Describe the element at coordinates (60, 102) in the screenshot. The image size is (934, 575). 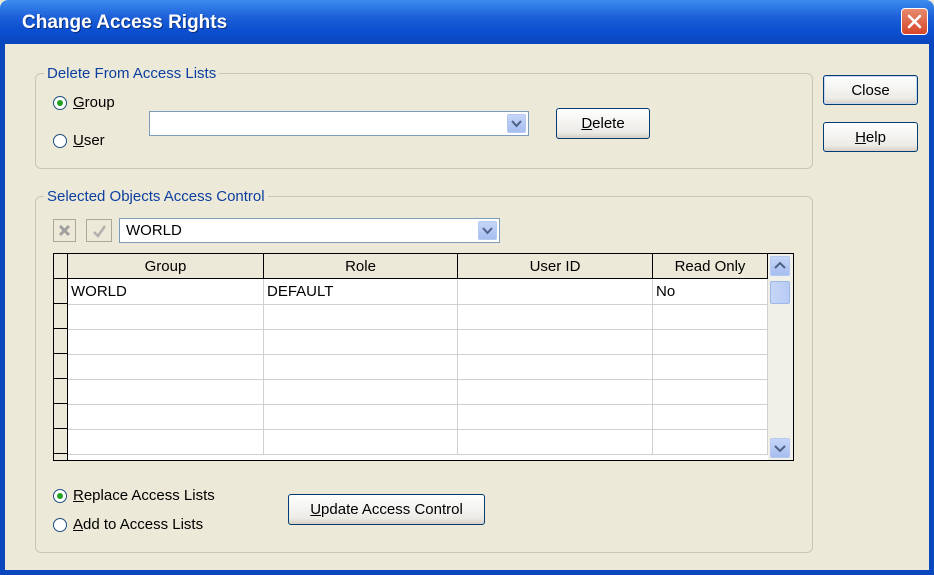
I see `group-radio-indicator` at that location.